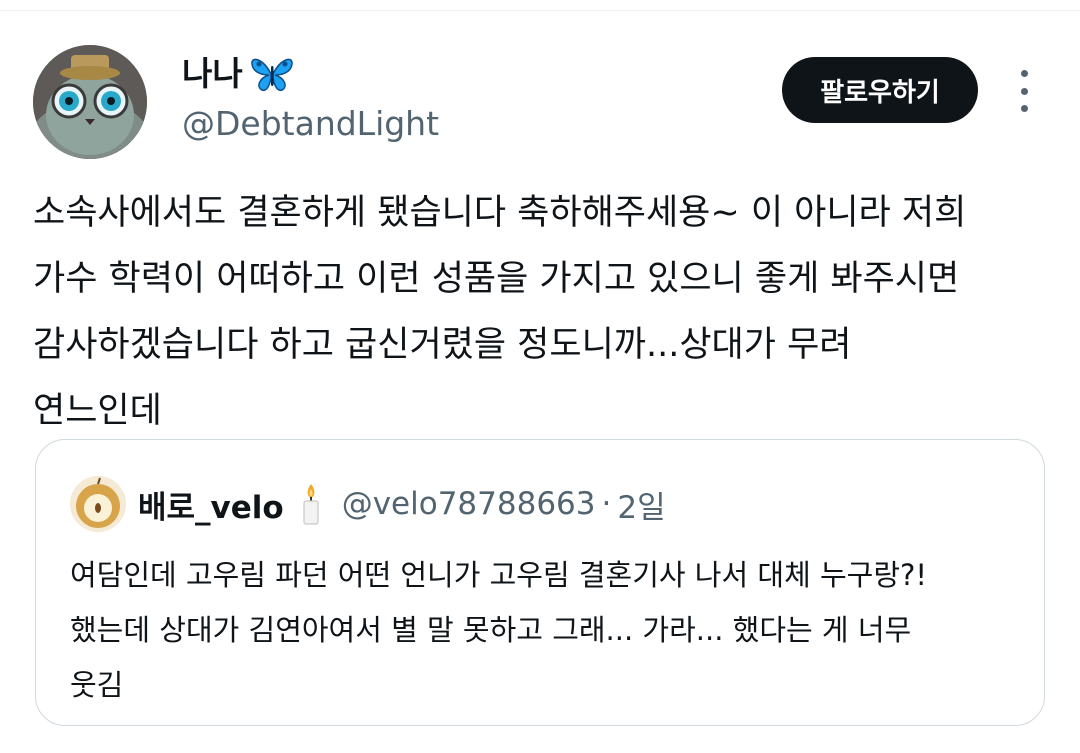 This screenshot has height=753, width=1080. I want to click on author-name-text: 나나, so click(212, 73).